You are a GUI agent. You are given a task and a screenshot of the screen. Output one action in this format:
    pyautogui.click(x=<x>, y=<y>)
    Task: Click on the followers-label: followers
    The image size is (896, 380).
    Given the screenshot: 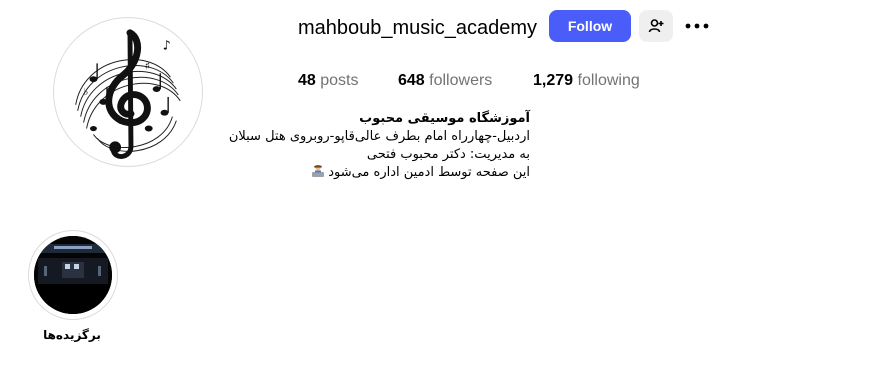 What is the action you would take?
    pyautogui.click(x=461, y=80)
    